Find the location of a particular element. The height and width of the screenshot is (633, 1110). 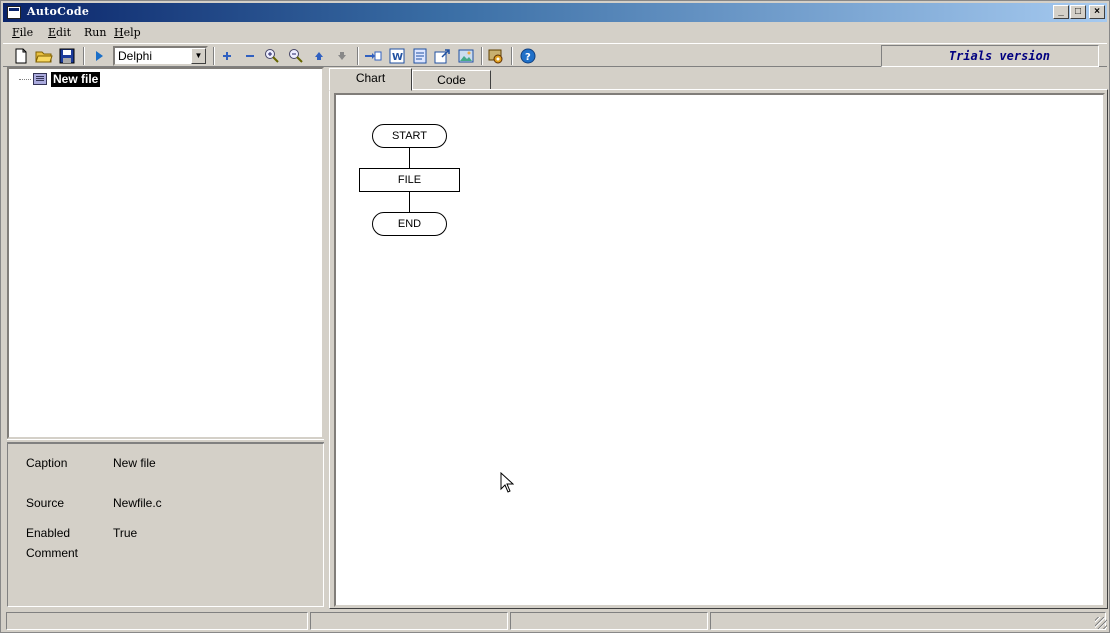

document-export-icon is located at coordinates (420, 56).